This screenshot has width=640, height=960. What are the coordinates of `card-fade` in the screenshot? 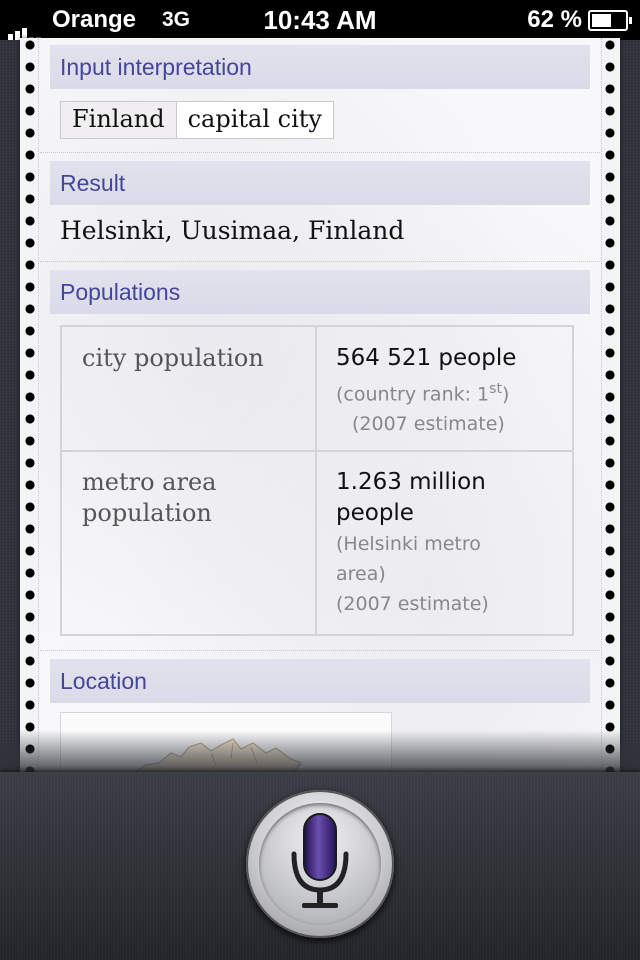 It's located at (320, 751).